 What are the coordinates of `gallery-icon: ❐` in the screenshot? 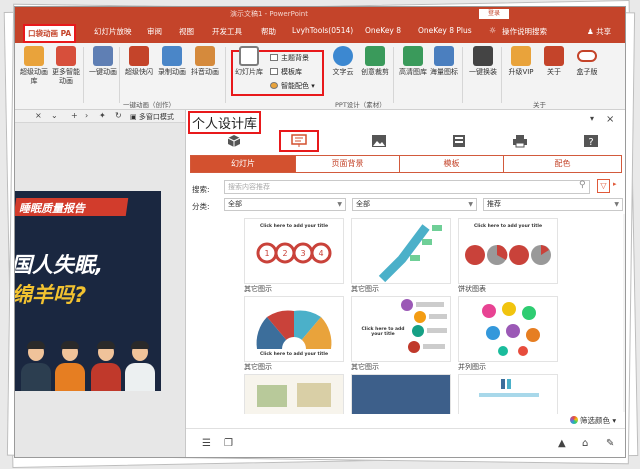 It's located at (228, 443).